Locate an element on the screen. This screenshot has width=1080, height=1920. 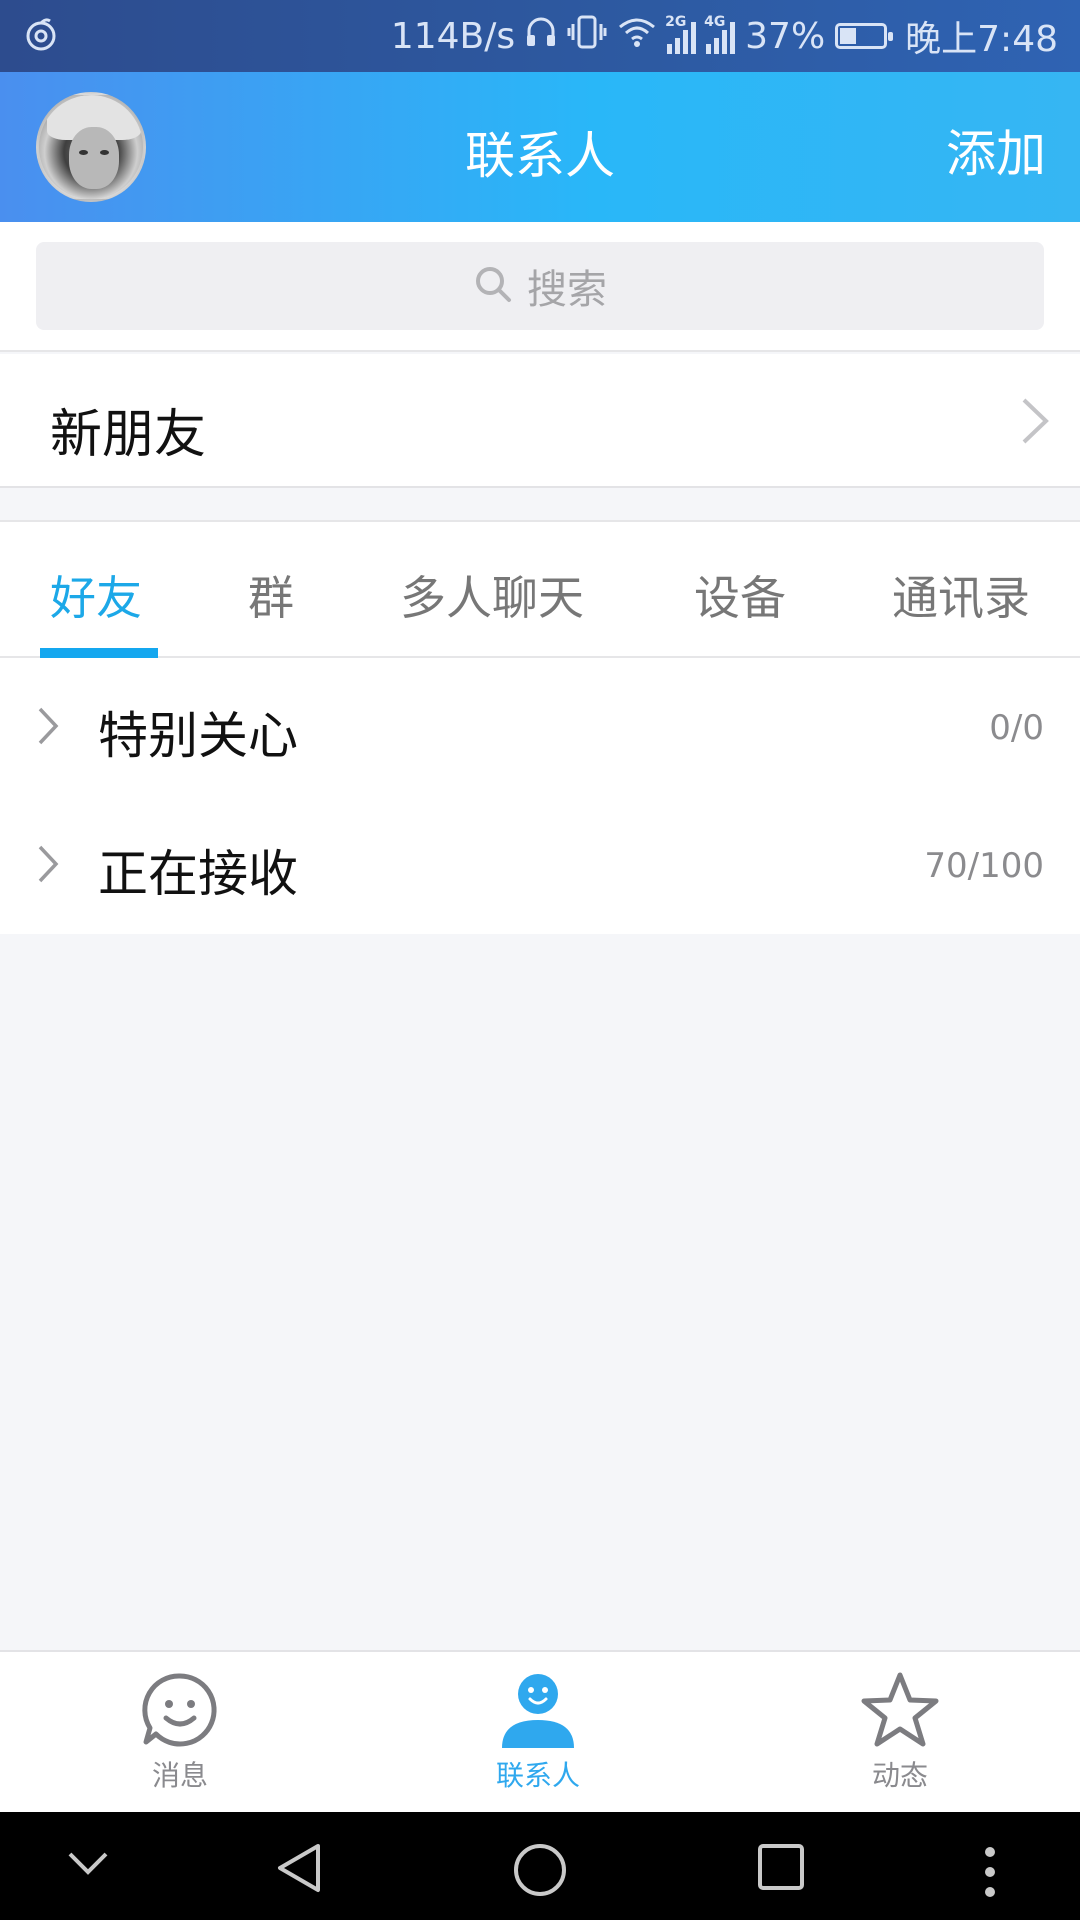
recents-icon is located at coordinates (781, 1869).